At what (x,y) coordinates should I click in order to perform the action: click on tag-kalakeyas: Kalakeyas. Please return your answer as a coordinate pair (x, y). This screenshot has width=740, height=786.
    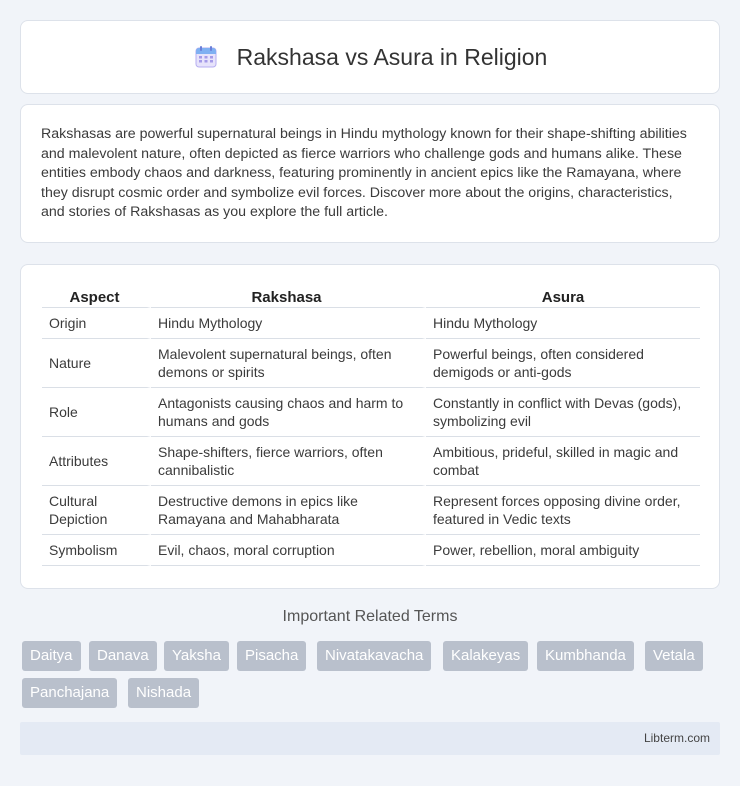
    Looking at the image, I should click on (486, 656).